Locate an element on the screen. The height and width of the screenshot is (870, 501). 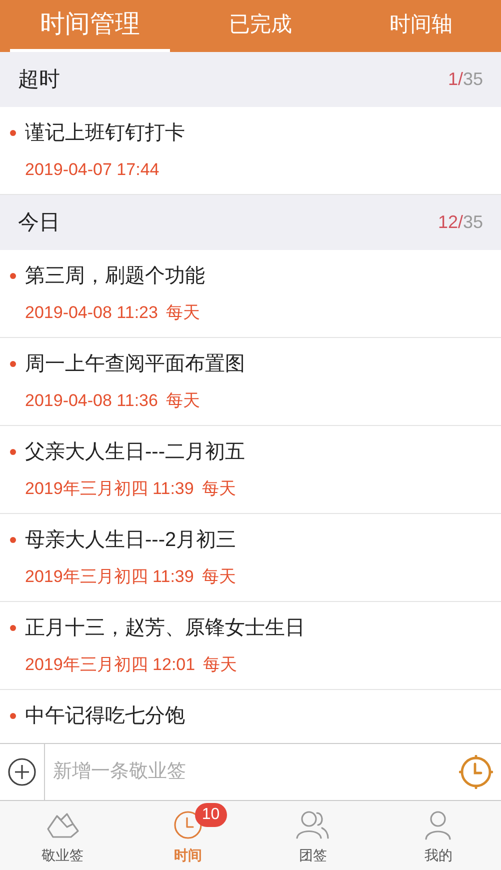
task-item: 第三周，刷题个功能 2019-04-08 11:23 每天 is located at coordinates (250, 294).